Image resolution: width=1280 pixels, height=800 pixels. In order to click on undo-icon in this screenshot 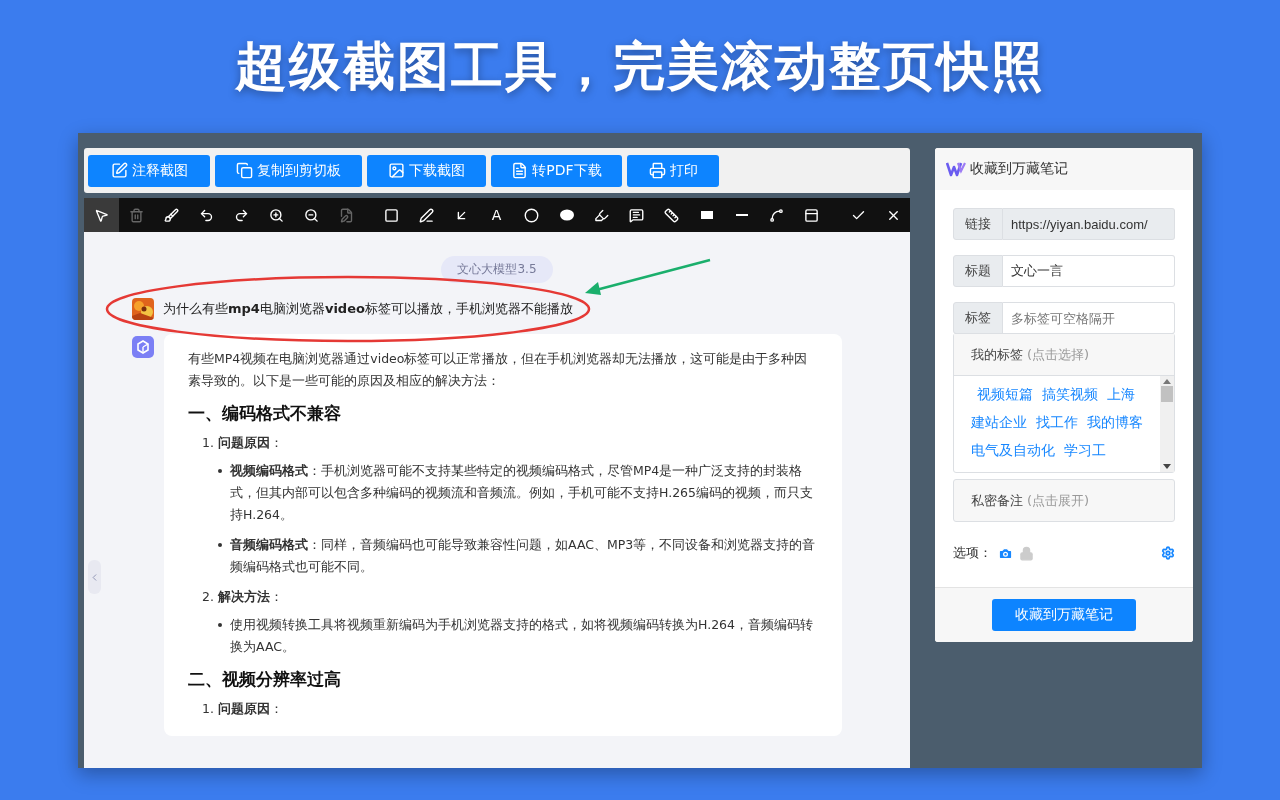, I will do `click(206, 215)`.